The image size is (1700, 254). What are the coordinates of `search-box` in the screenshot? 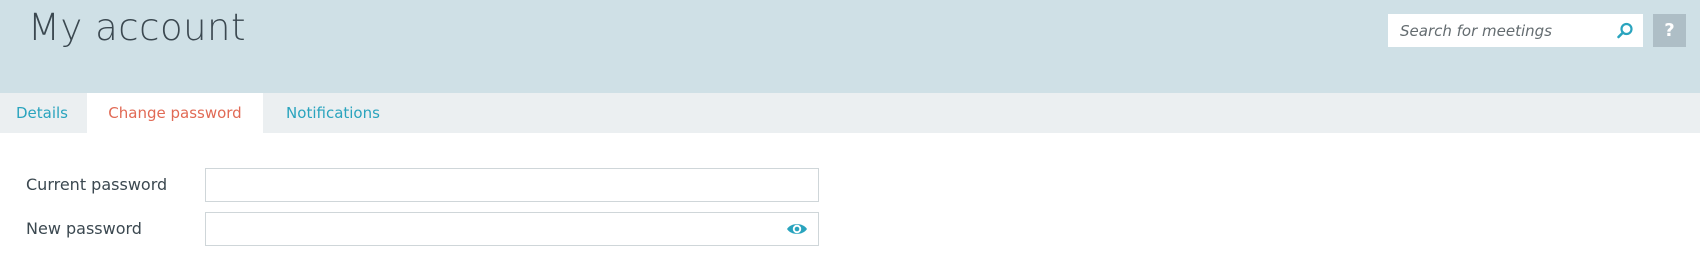 It's located at (1515, 30).